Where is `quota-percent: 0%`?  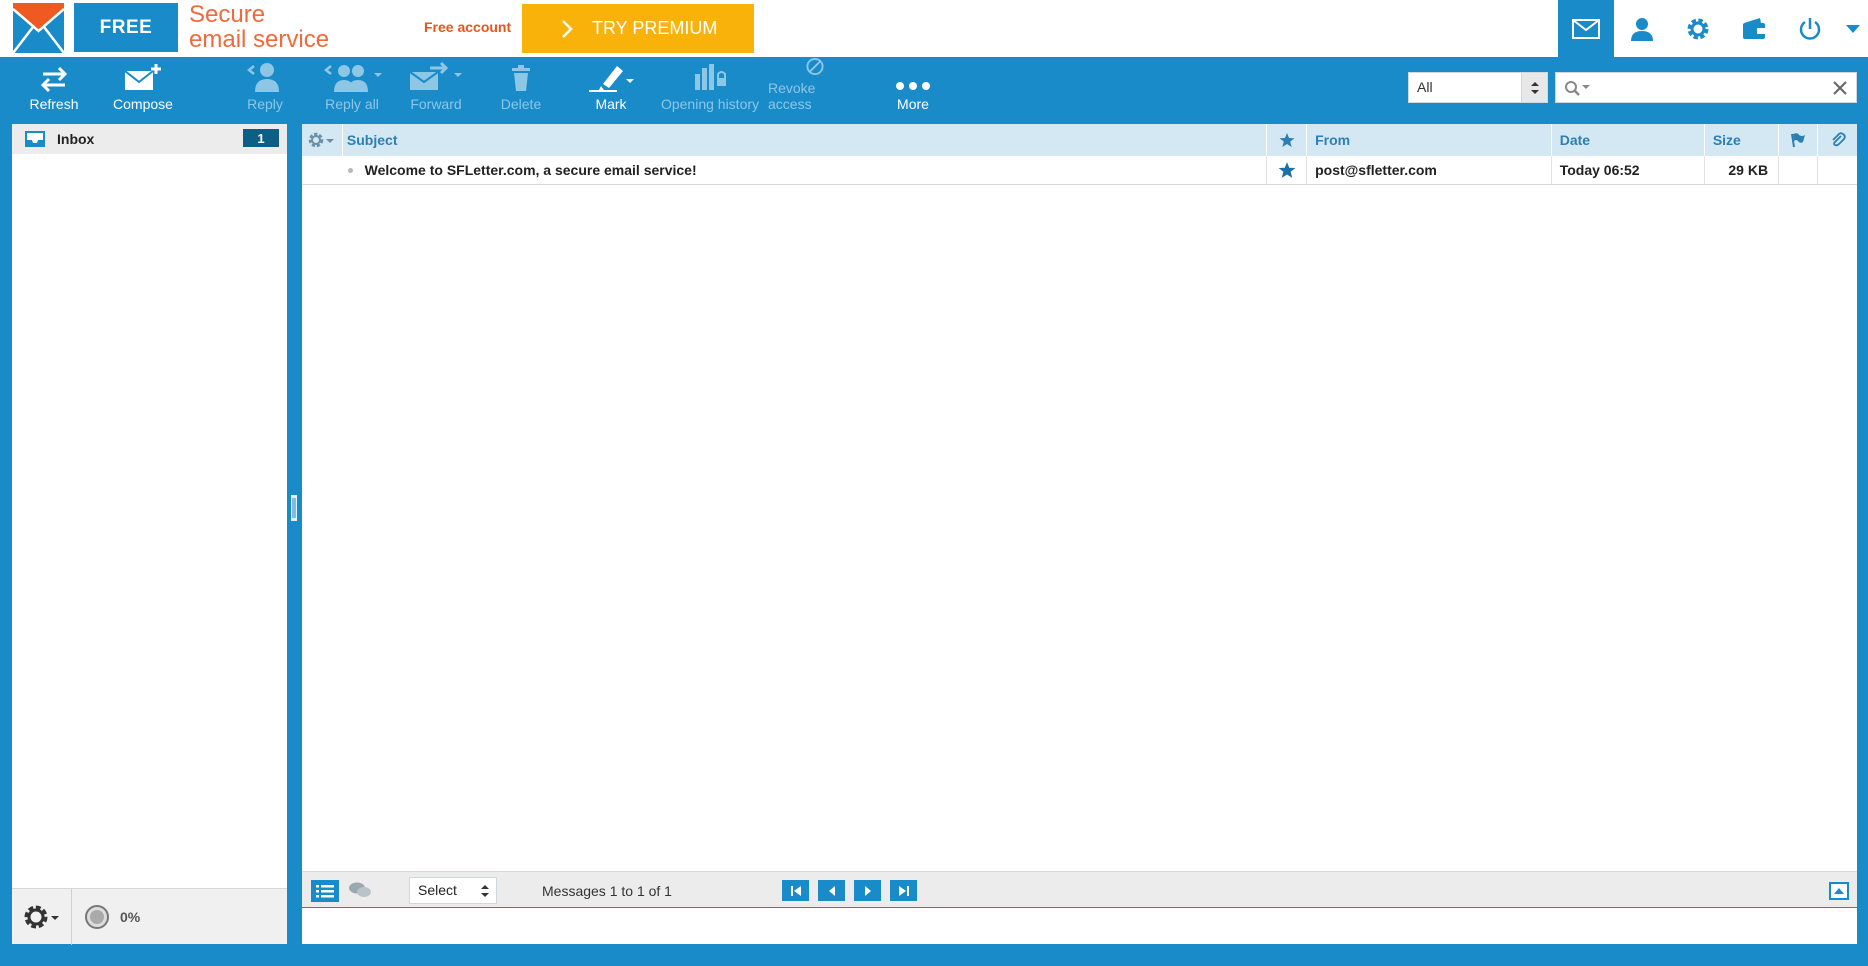
quota-percent: 0% is located at coordinates (130, 916).